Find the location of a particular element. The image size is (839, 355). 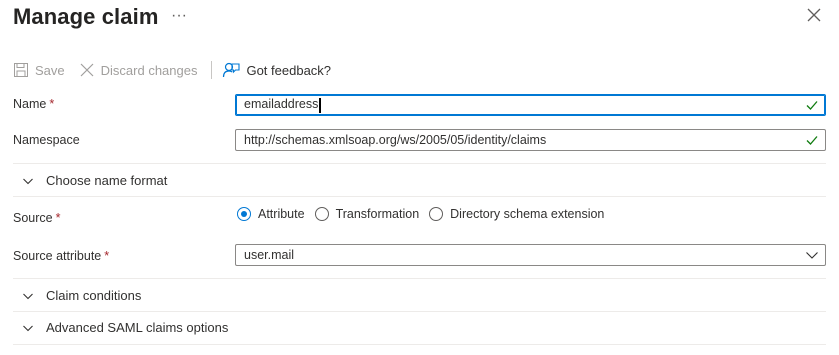

source-attribute-label: Source attribute * is located at coordinates (61, 256).